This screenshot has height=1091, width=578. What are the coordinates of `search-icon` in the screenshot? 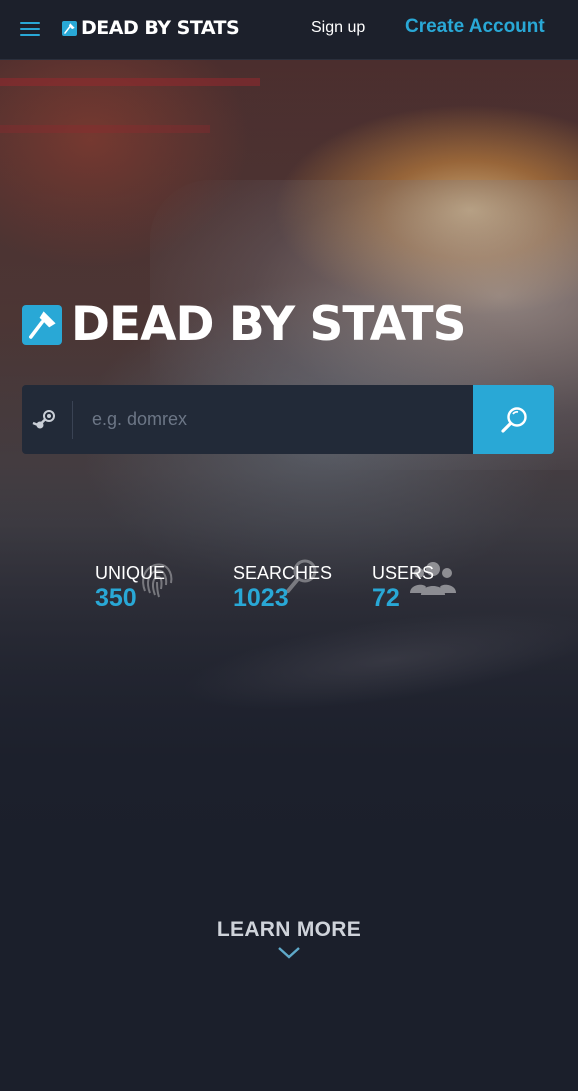 It's located at (514, 420).